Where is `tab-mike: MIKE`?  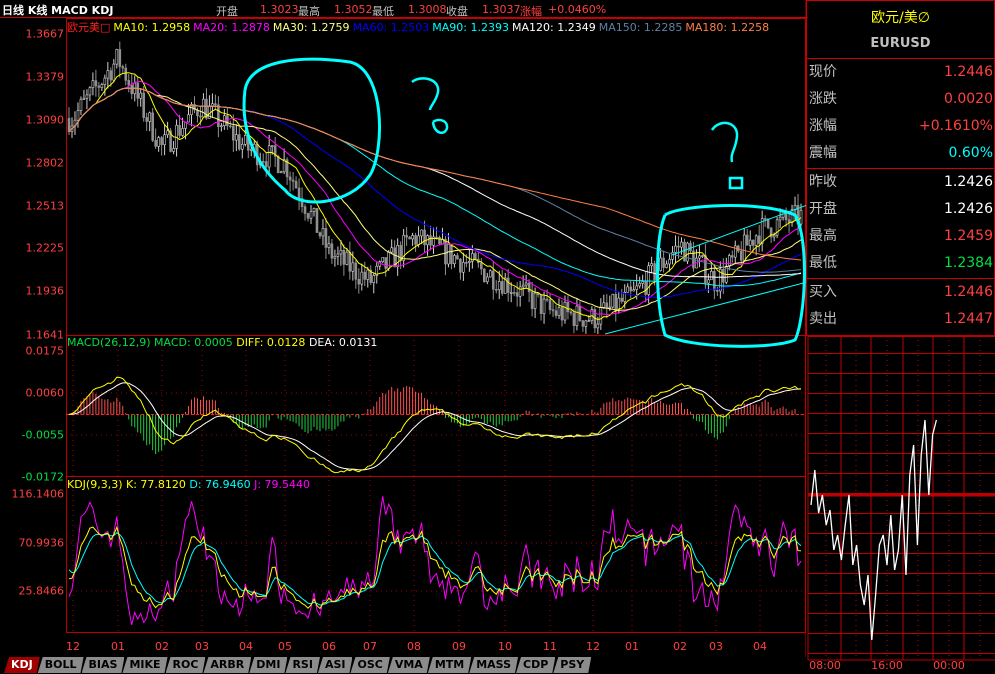
tab-mike: MIKE is located at coordinates (144, 665).